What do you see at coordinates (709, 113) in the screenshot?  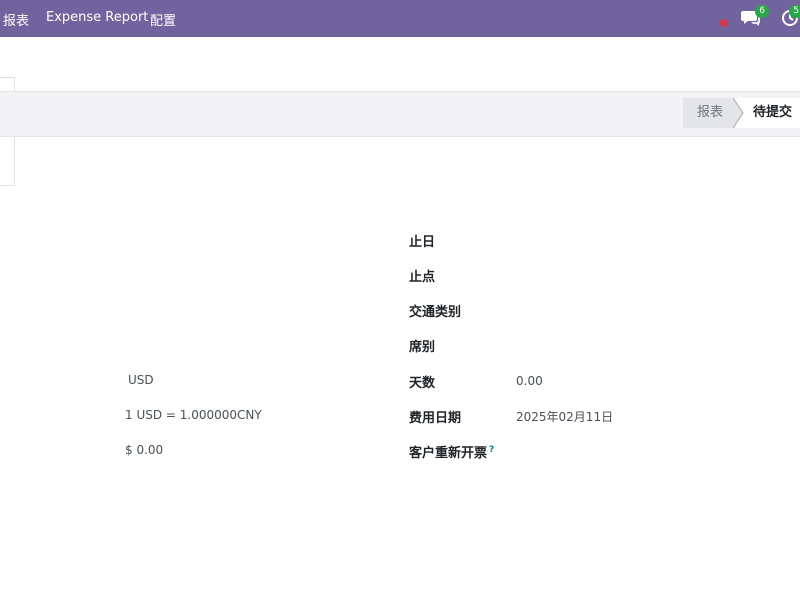 I see `stage-reports: 报表` at bounding box center [709, 113].